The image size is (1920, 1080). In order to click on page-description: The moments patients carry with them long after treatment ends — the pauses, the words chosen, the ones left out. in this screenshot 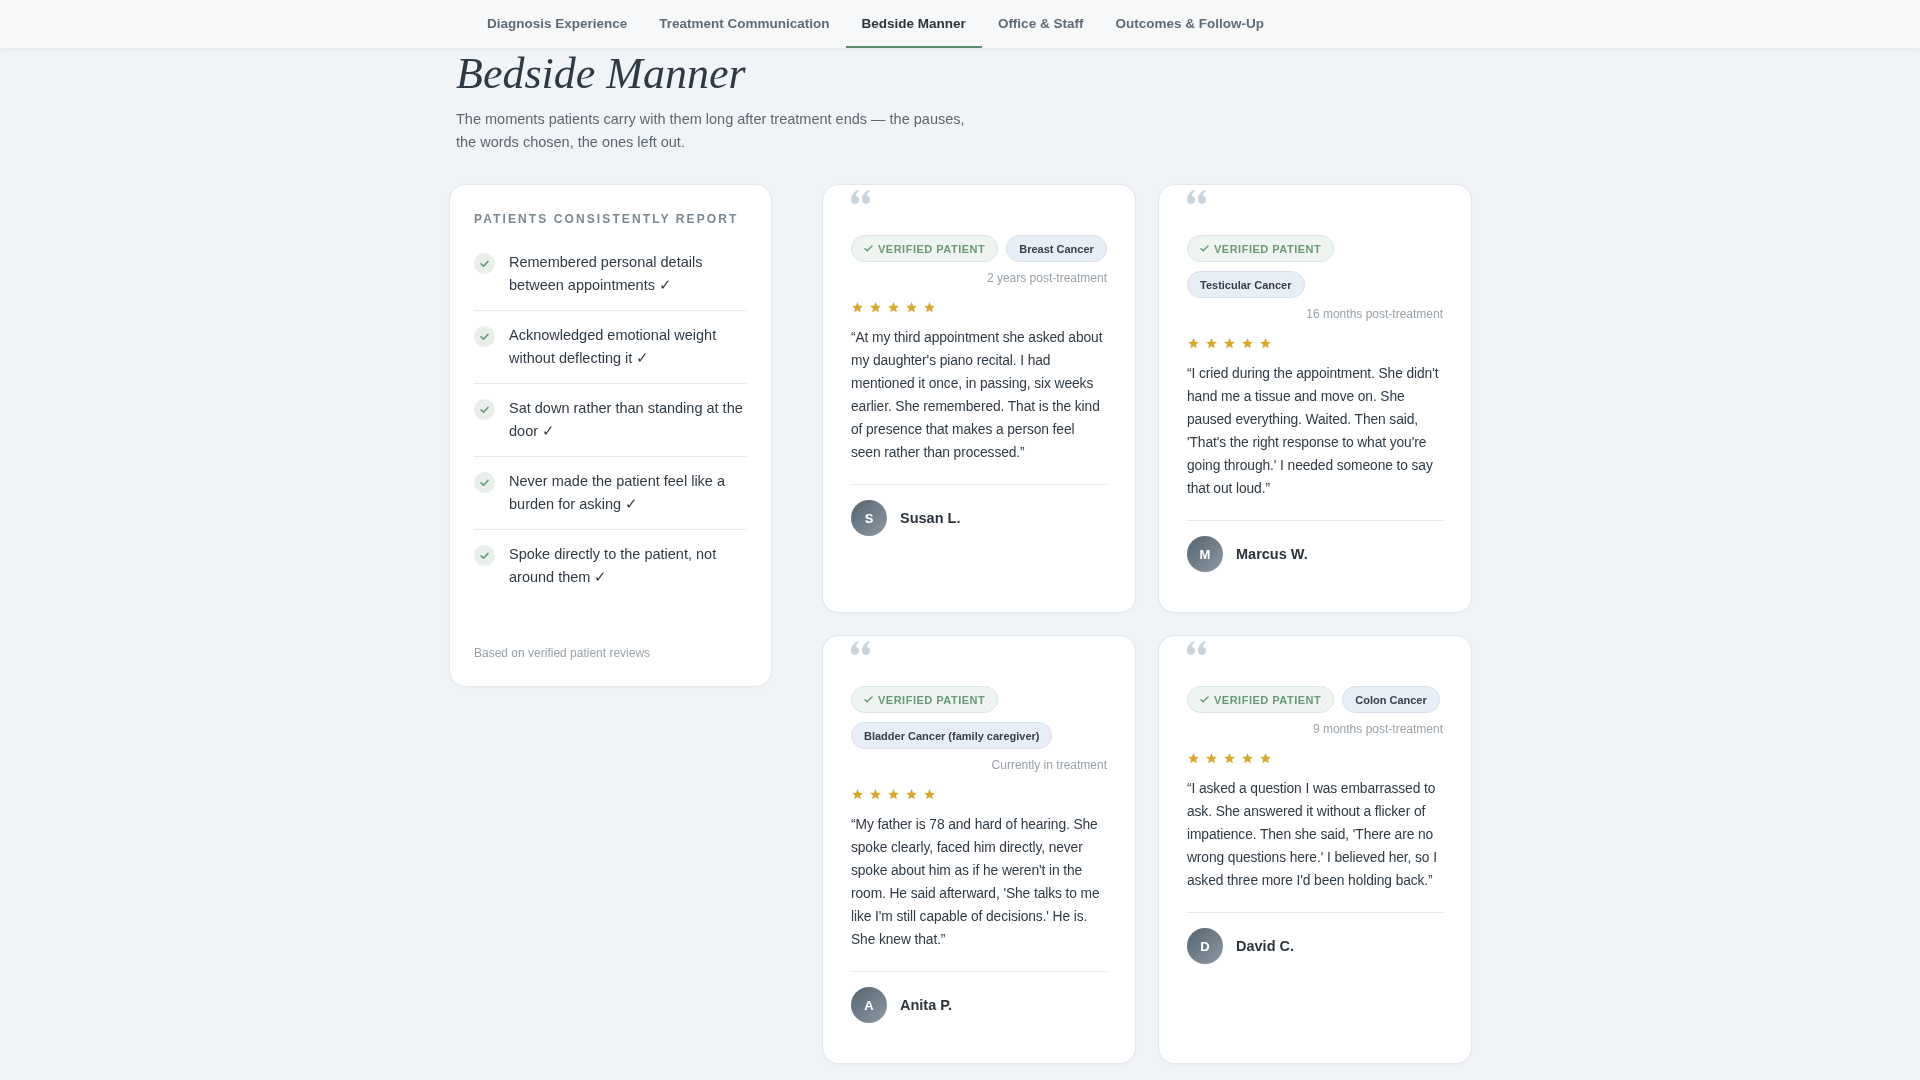, I will do `click(711, 131)`.